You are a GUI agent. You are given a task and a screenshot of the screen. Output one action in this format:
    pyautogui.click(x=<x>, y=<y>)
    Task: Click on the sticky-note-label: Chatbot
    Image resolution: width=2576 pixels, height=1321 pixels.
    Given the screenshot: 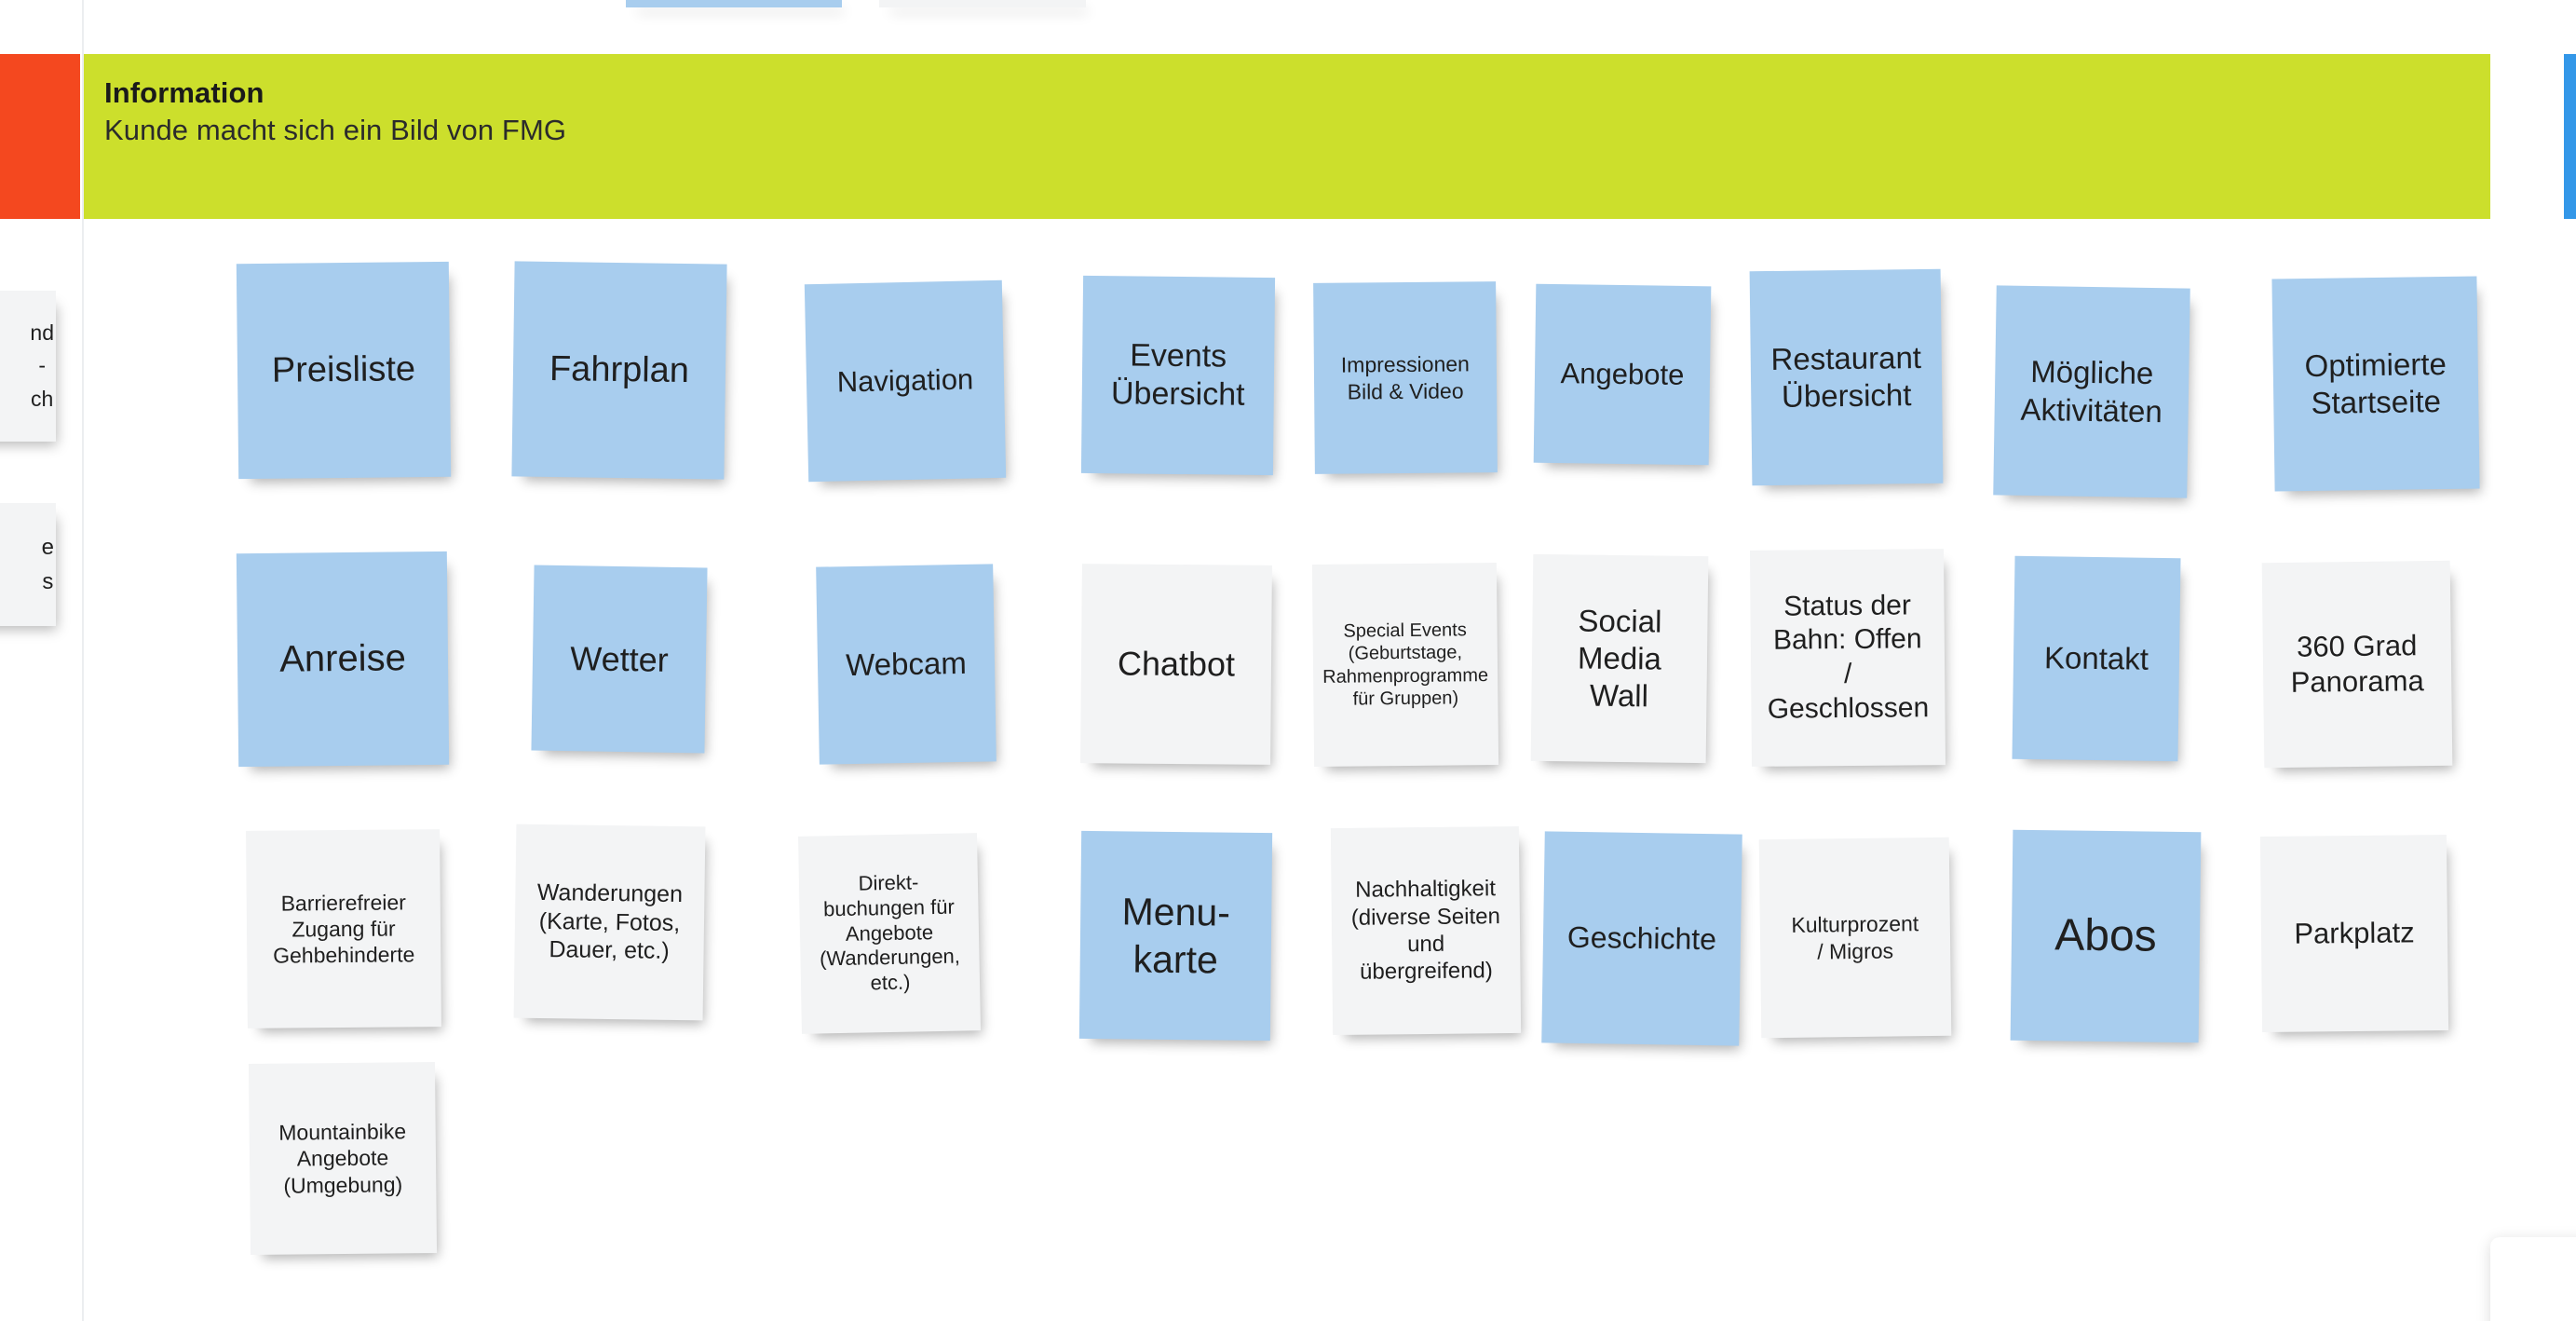 What is the action you would take?
    pyautogui.click(x=1176, y=664)
    